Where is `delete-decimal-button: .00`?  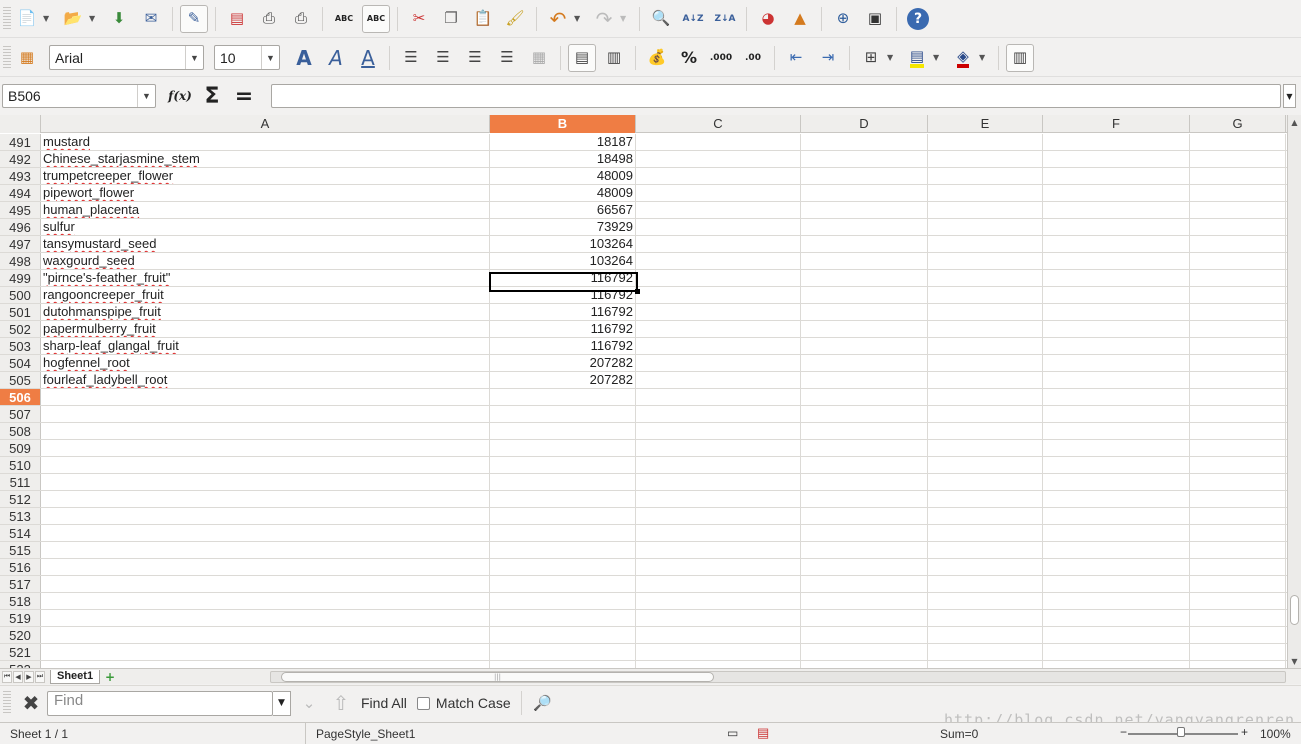 delete-decimal-button: .00 is located at coordinates (753, 58).